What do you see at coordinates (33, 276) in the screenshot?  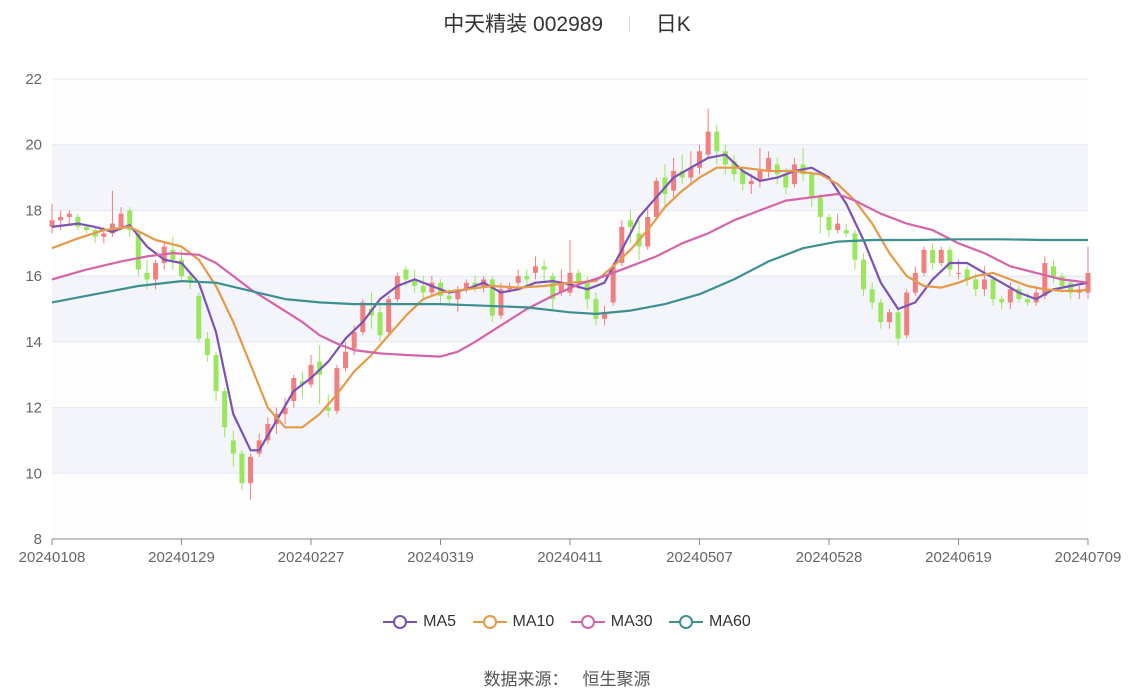 I see `y-tick-label: 16` at bounding box center [33, 276].